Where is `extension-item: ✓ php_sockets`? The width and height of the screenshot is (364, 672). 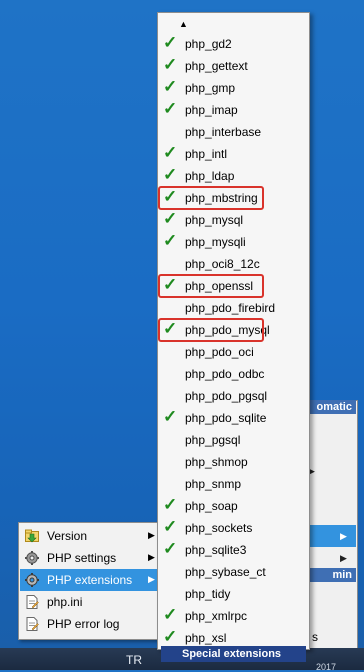
extension-item: ✓ php_sockets is located at coordinates (233, 528).